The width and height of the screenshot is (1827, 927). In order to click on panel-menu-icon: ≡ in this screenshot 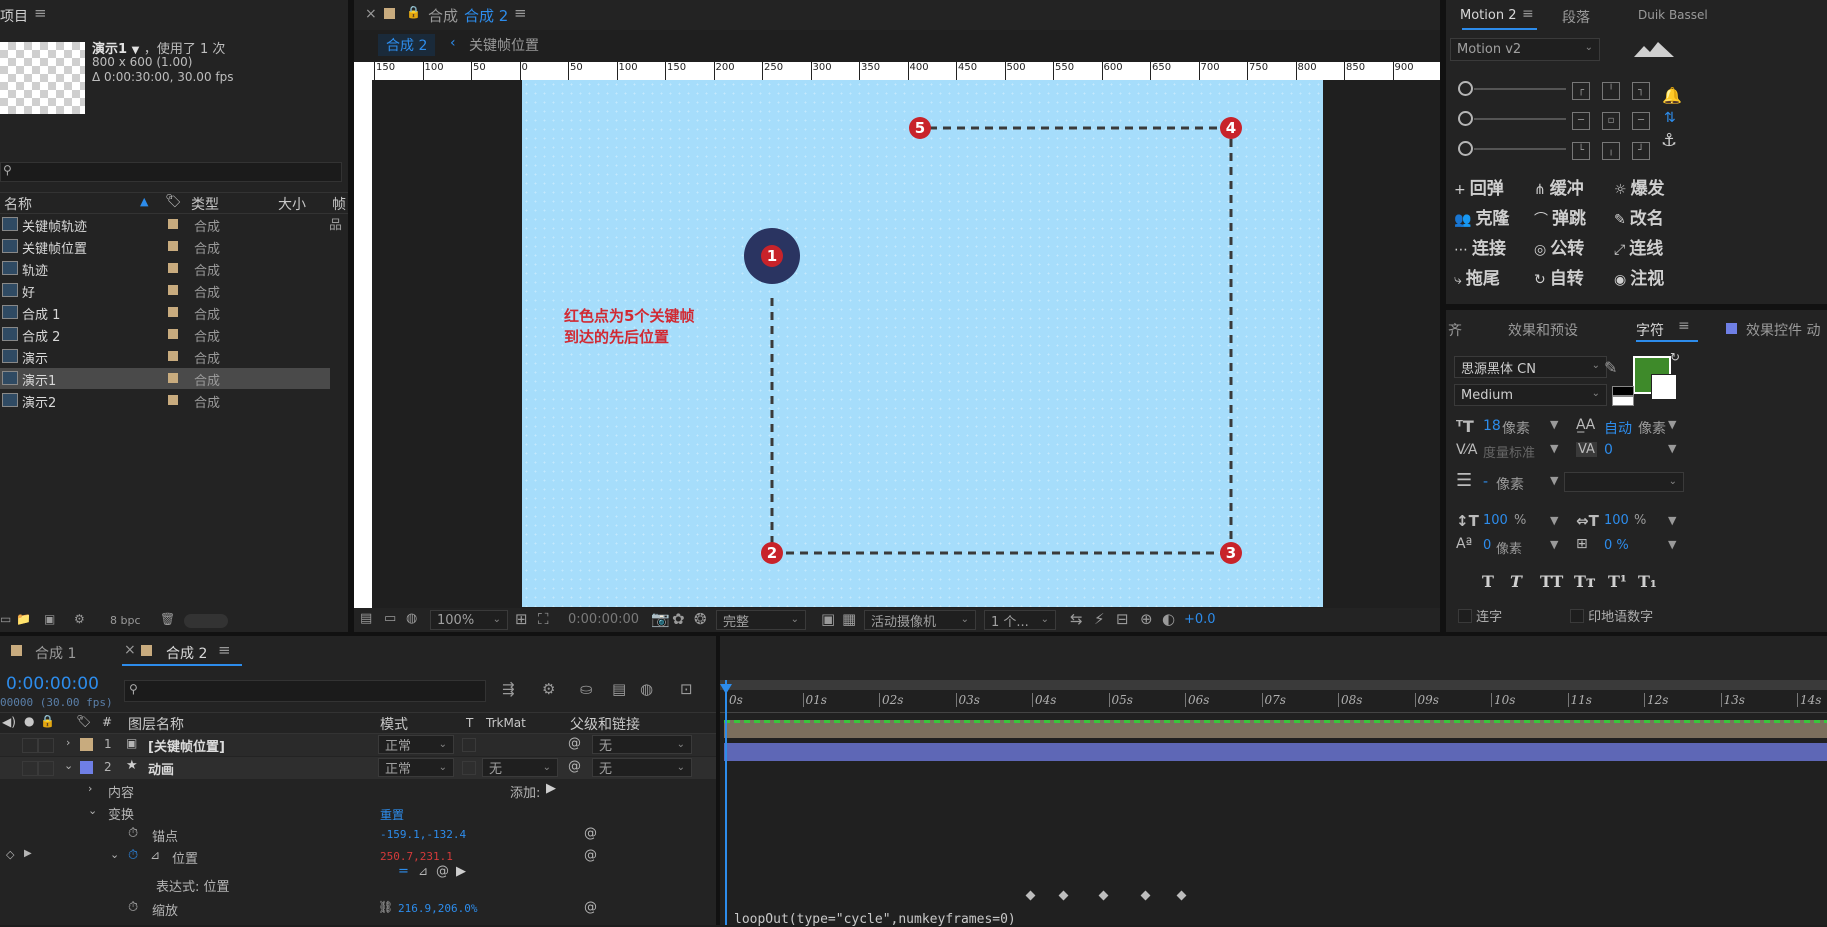, I will do `click(1528, 14)`.